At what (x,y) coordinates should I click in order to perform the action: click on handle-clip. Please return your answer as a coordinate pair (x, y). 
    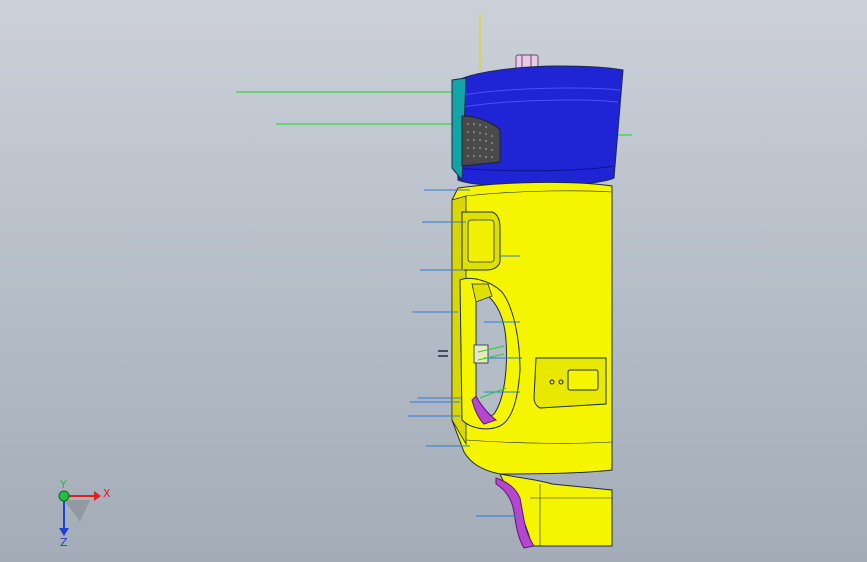
    Looking at the image, I should click on (481, 354).